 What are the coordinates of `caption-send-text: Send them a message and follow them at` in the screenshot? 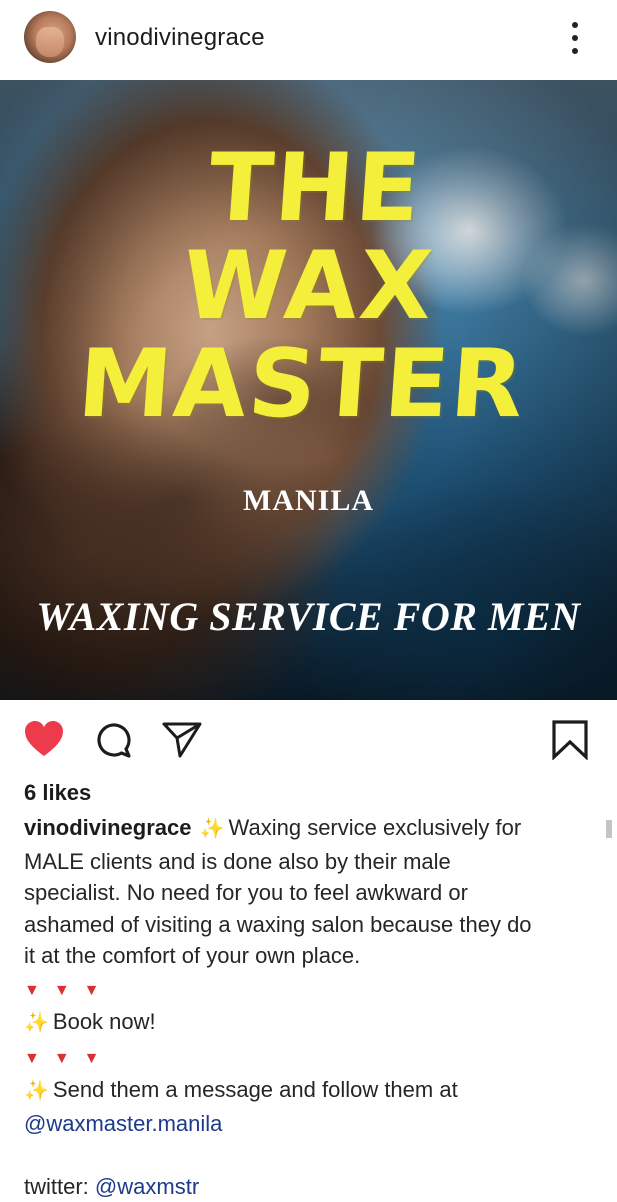 It's located at (255, 1089).